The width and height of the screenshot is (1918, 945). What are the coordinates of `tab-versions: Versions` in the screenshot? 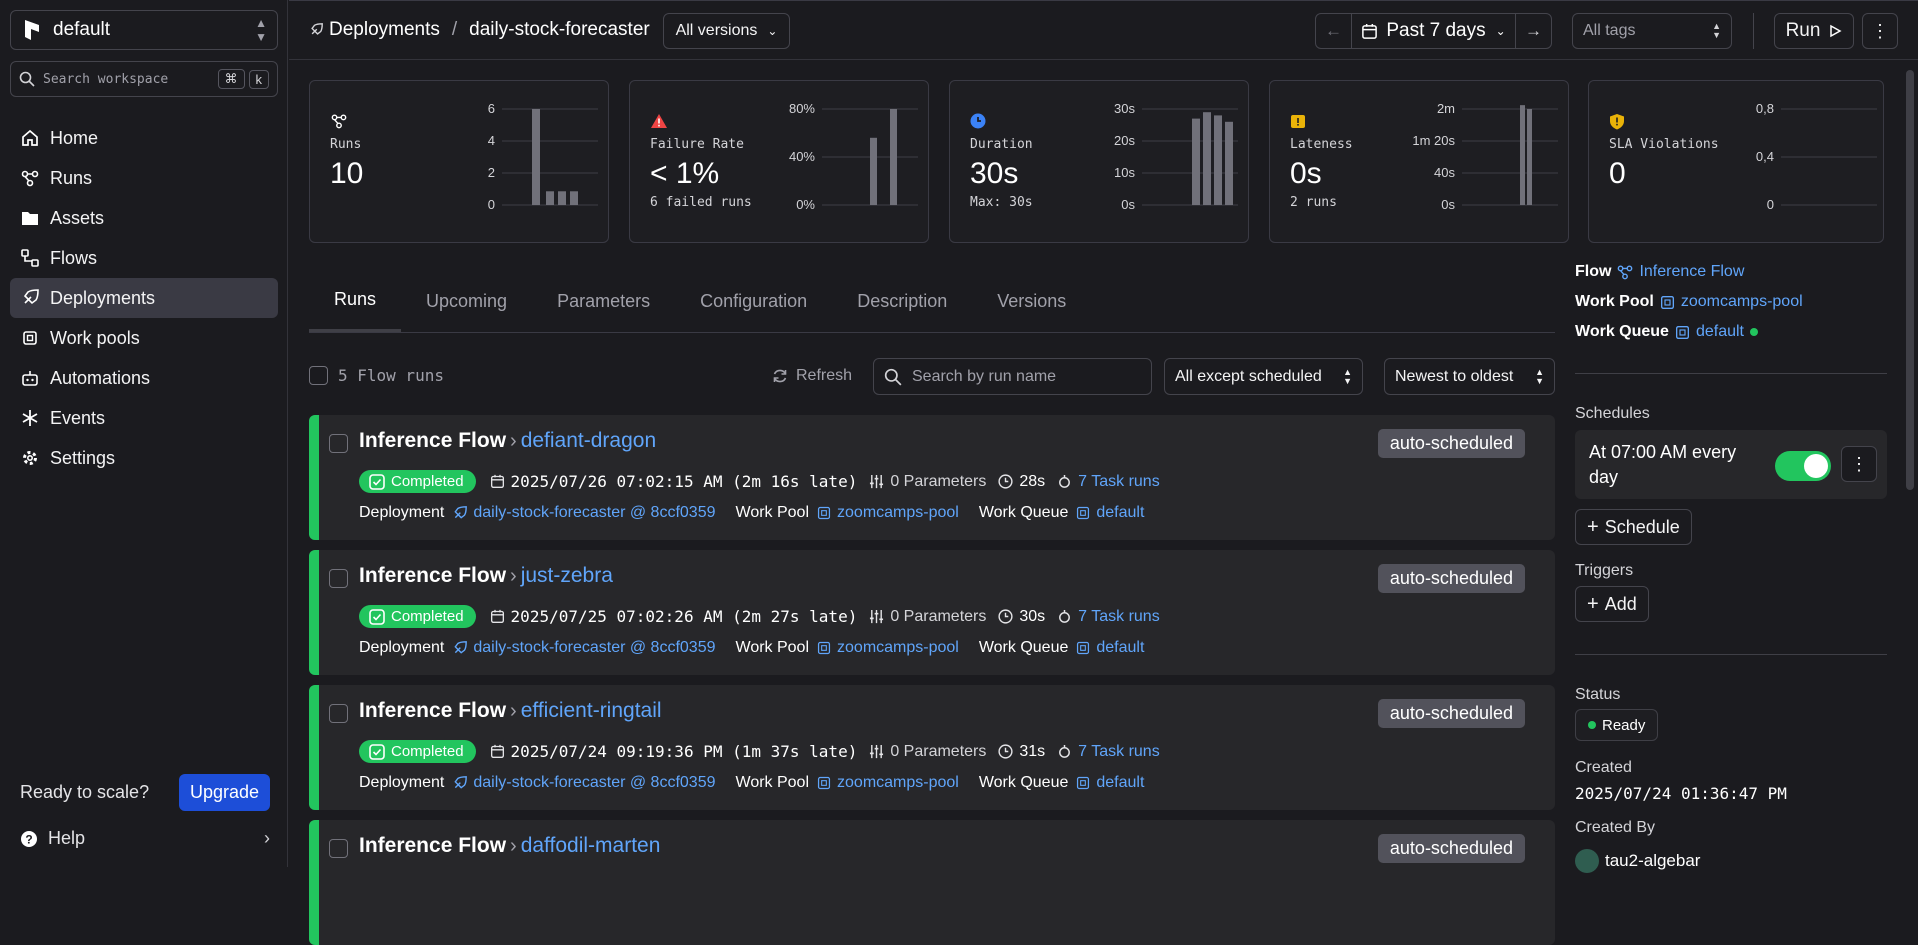 It's located at (1031, 301).